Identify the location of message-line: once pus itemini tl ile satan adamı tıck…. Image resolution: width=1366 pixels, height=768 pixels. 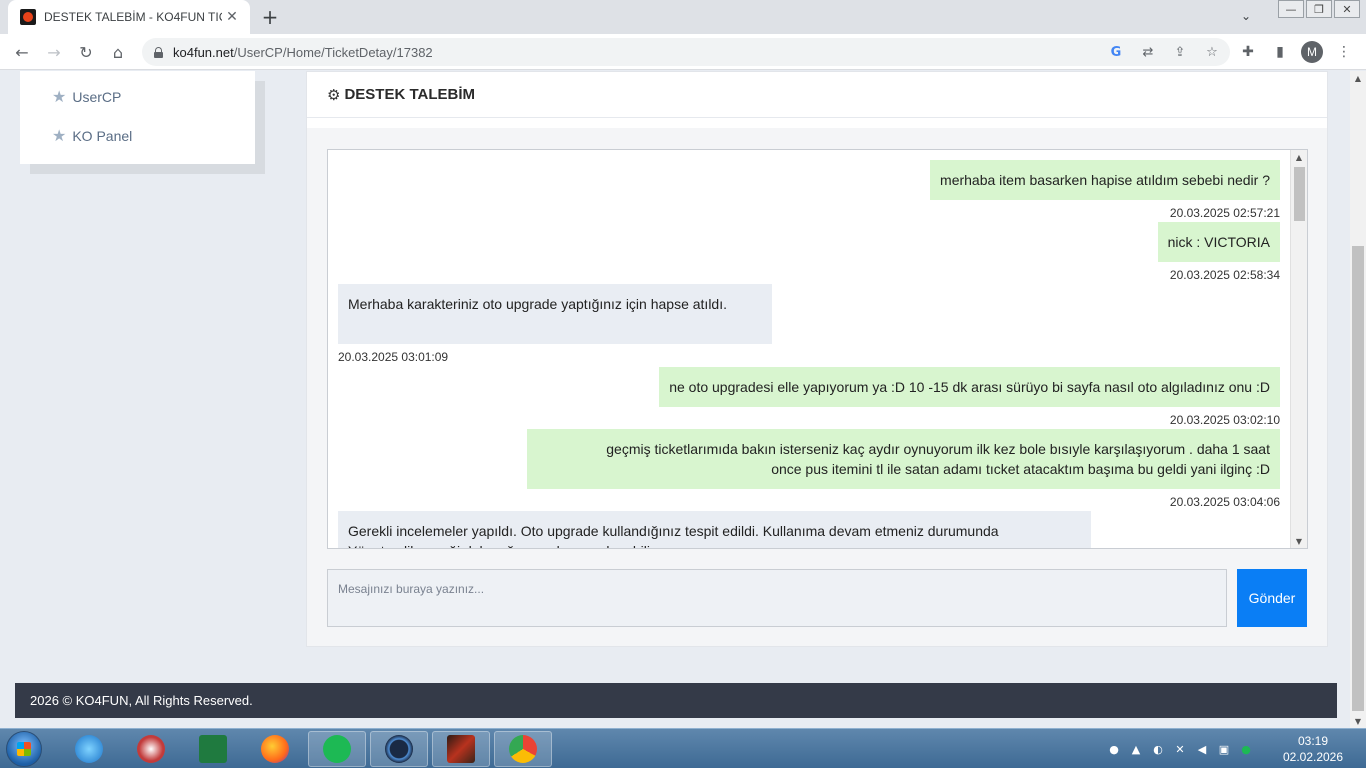
(1020, 469).